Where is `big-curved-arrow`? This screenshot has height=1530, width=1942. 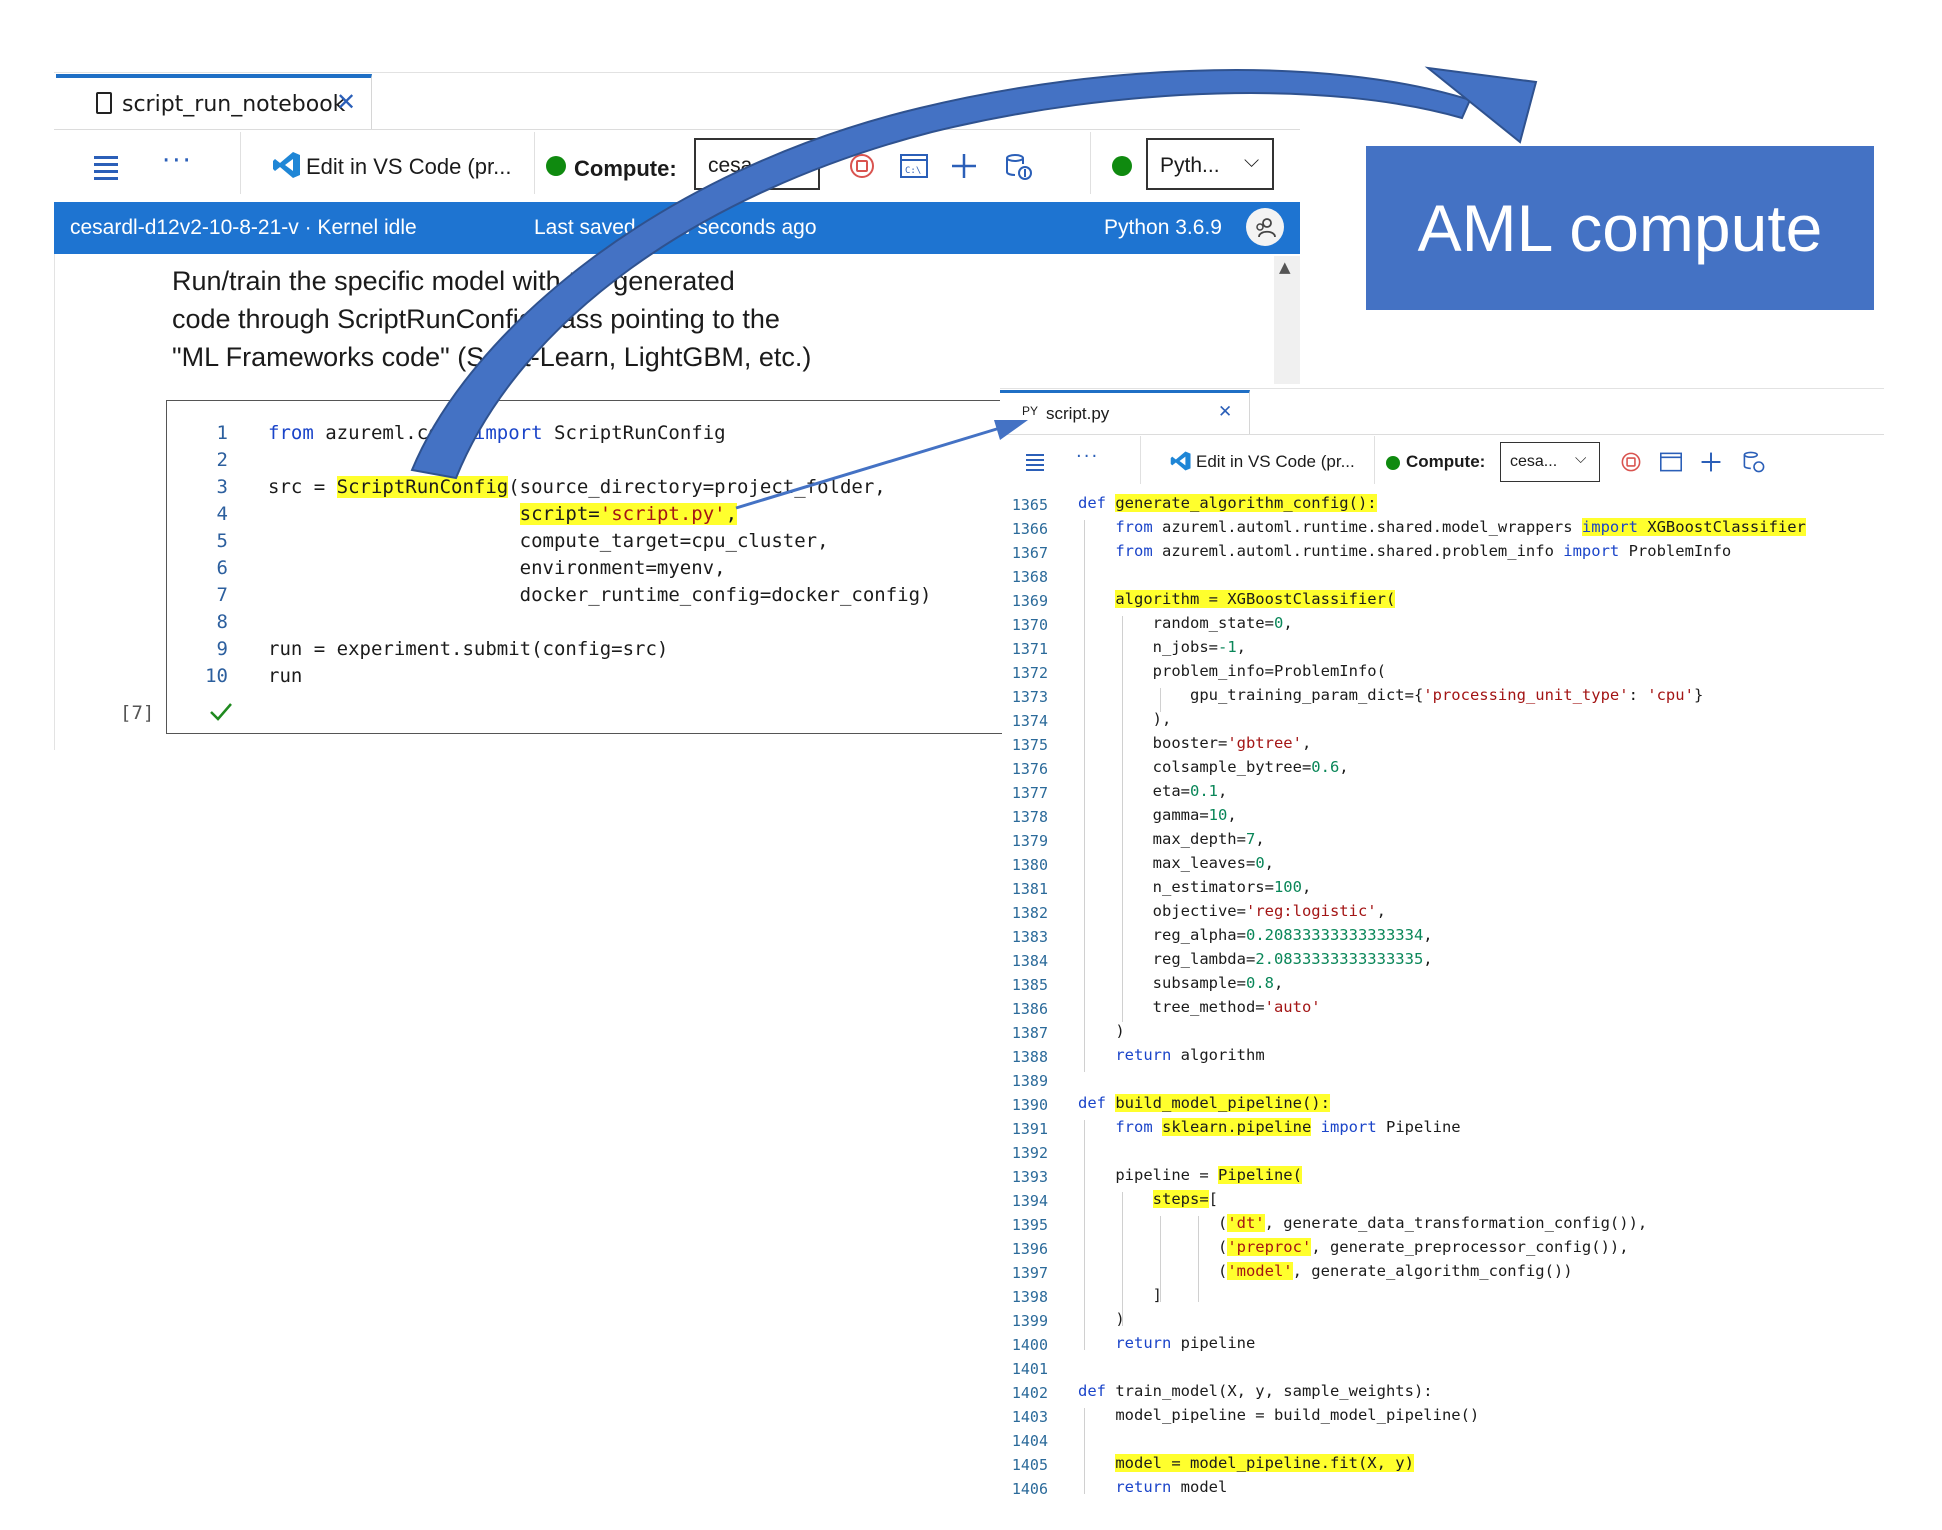
big-curved-arrow is located at coordinates (941, 274).